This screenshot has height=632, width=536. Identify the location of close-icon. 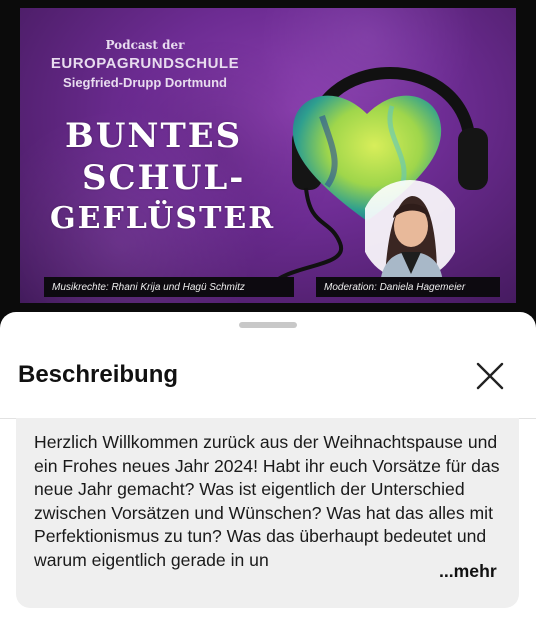
(490, 376).